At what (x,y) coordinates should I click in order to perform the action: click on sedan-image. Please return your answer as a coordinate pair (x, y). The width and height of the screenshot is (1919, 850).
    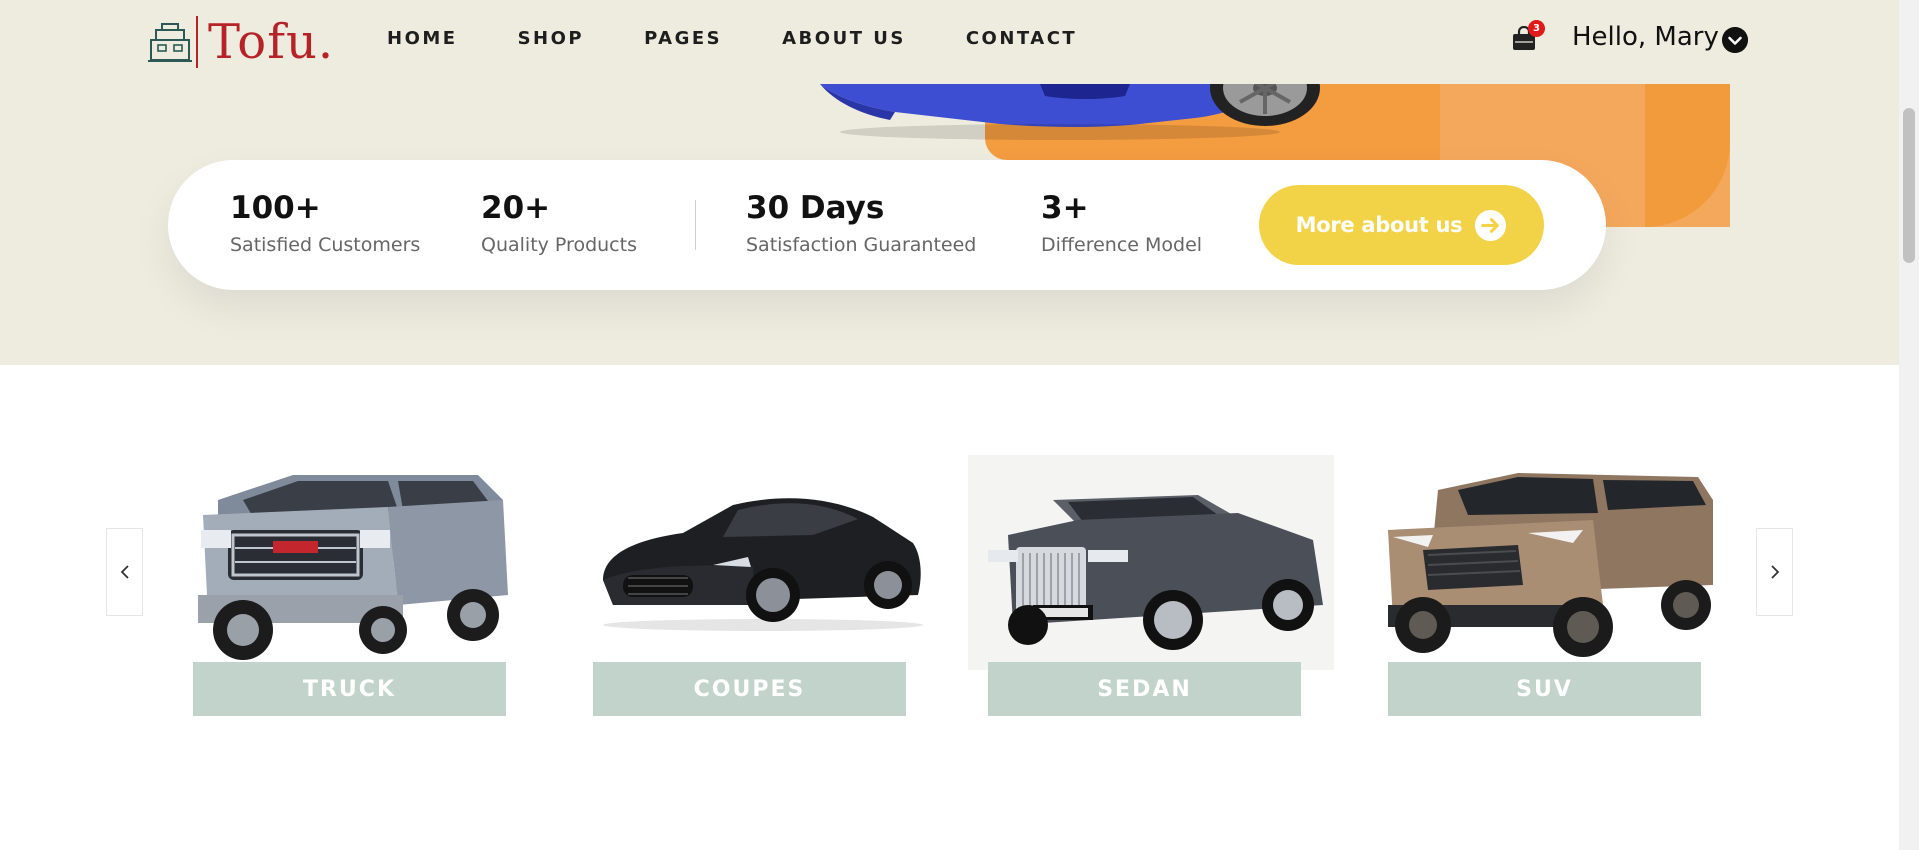
    Looking at the image, I should click on (1151, 562).